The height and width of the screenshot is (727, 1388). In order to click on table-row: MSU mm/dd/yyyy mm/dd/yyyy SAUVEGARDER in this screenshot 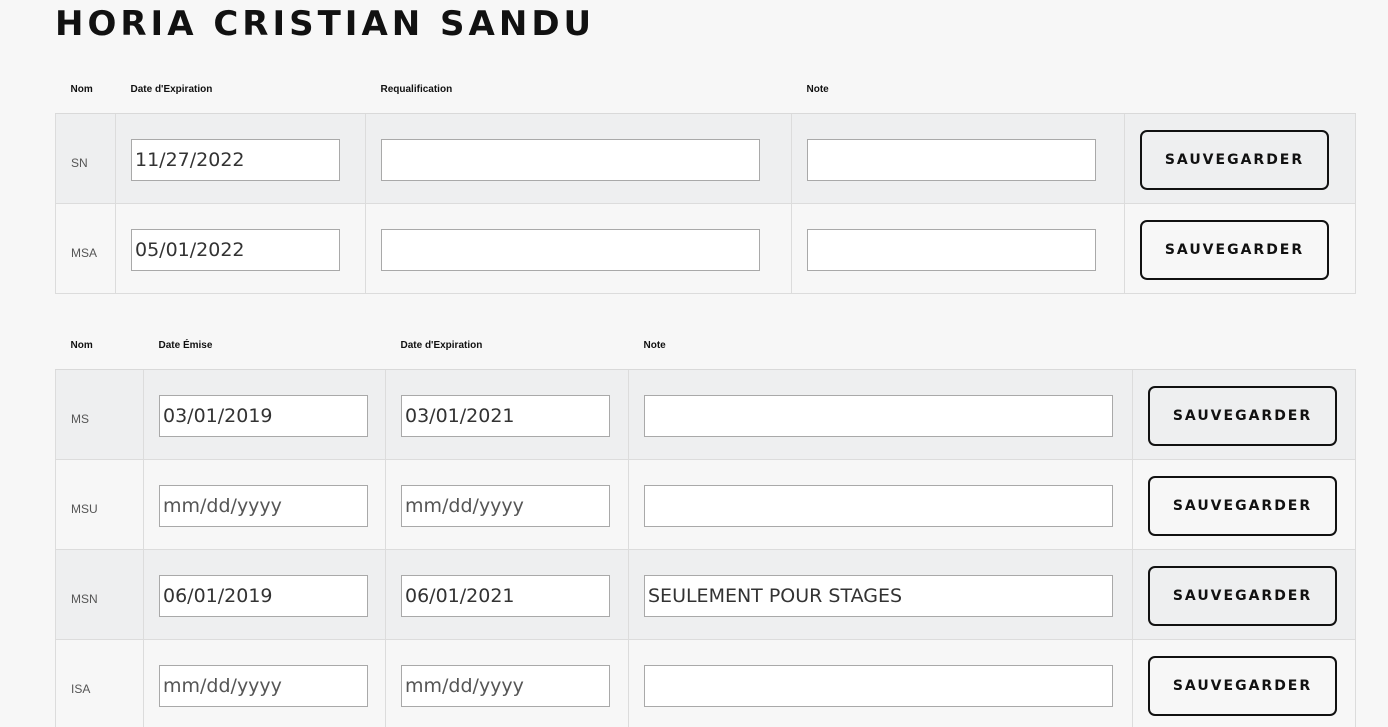, I will do `click(705, 504)`.